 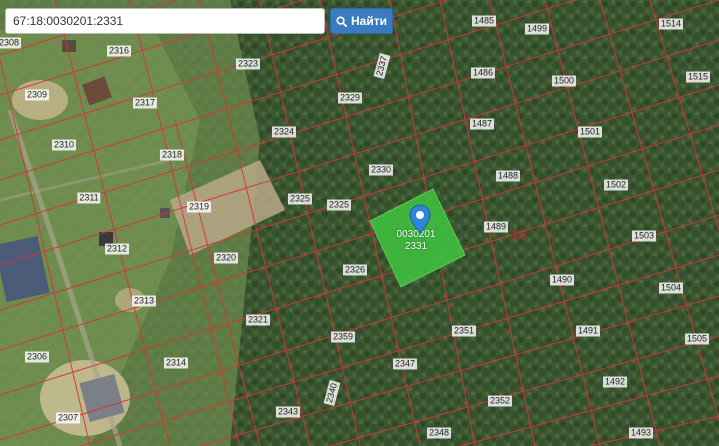 I want to click on parcel-number-label: 2319, so click(x=199, y=207).